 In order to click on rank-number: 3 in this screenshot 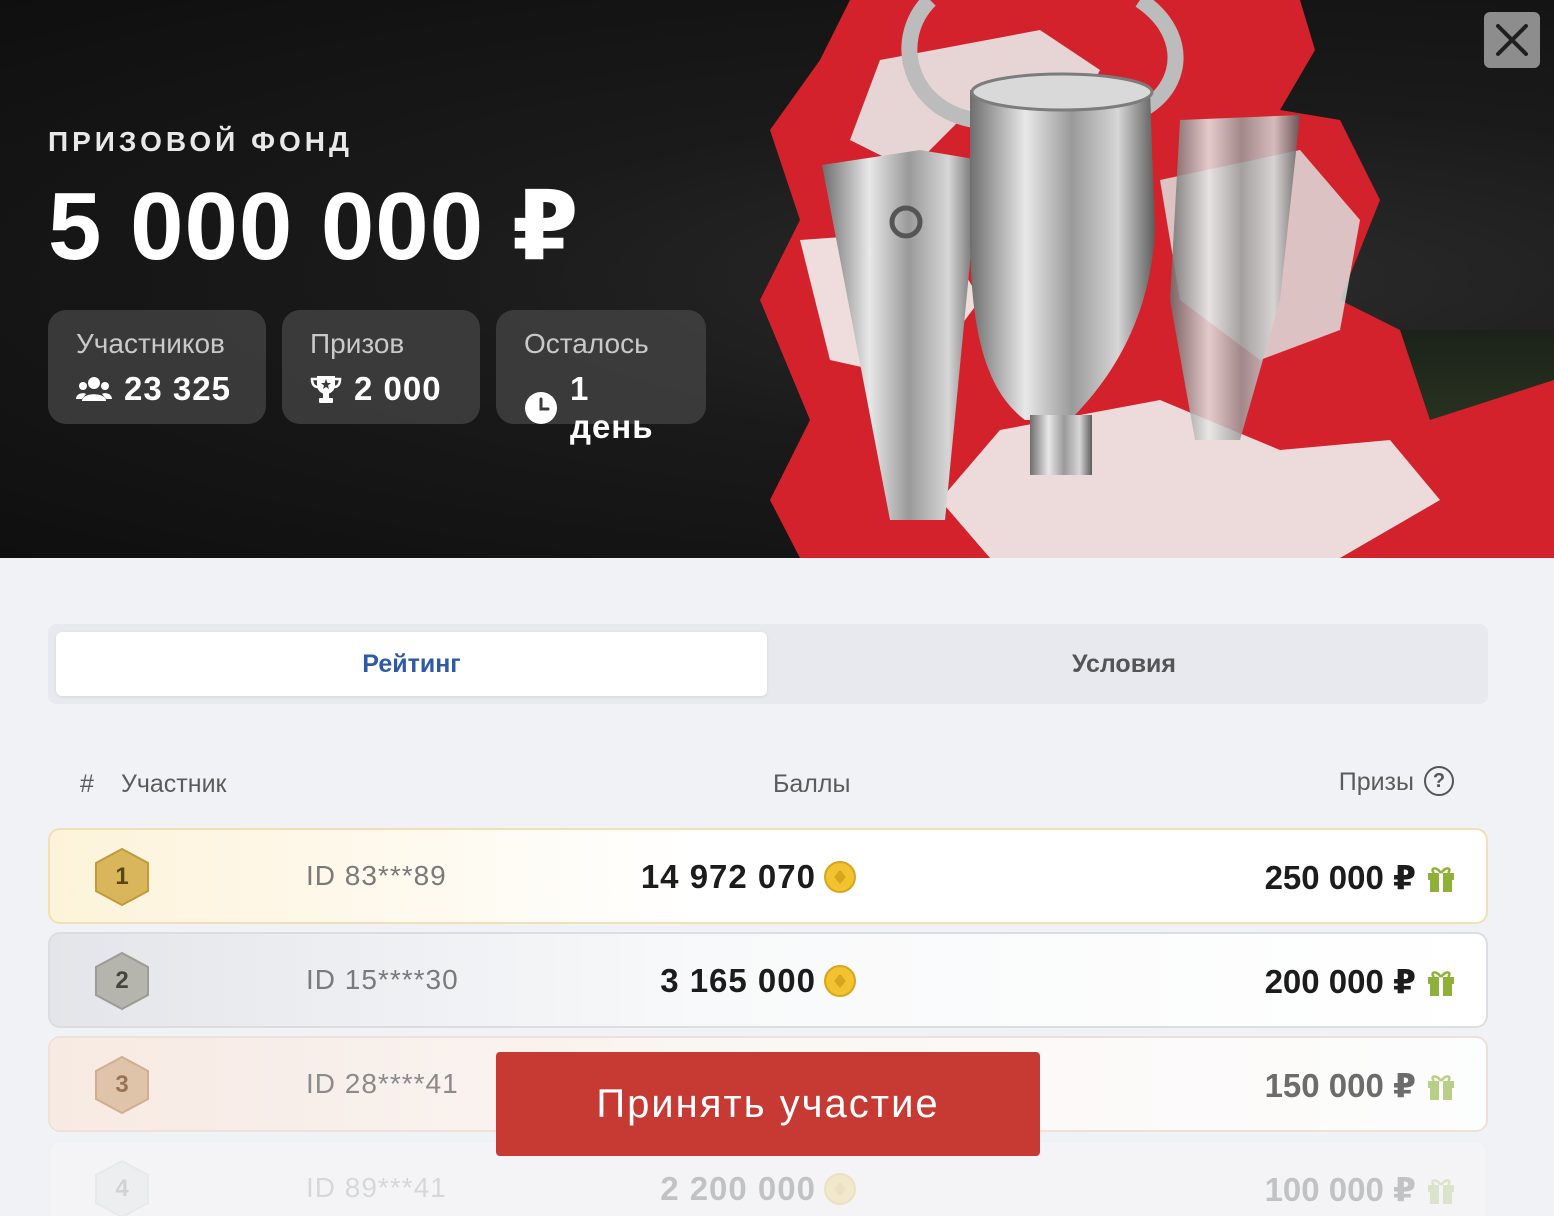, I will do `click(122, 1084)`.